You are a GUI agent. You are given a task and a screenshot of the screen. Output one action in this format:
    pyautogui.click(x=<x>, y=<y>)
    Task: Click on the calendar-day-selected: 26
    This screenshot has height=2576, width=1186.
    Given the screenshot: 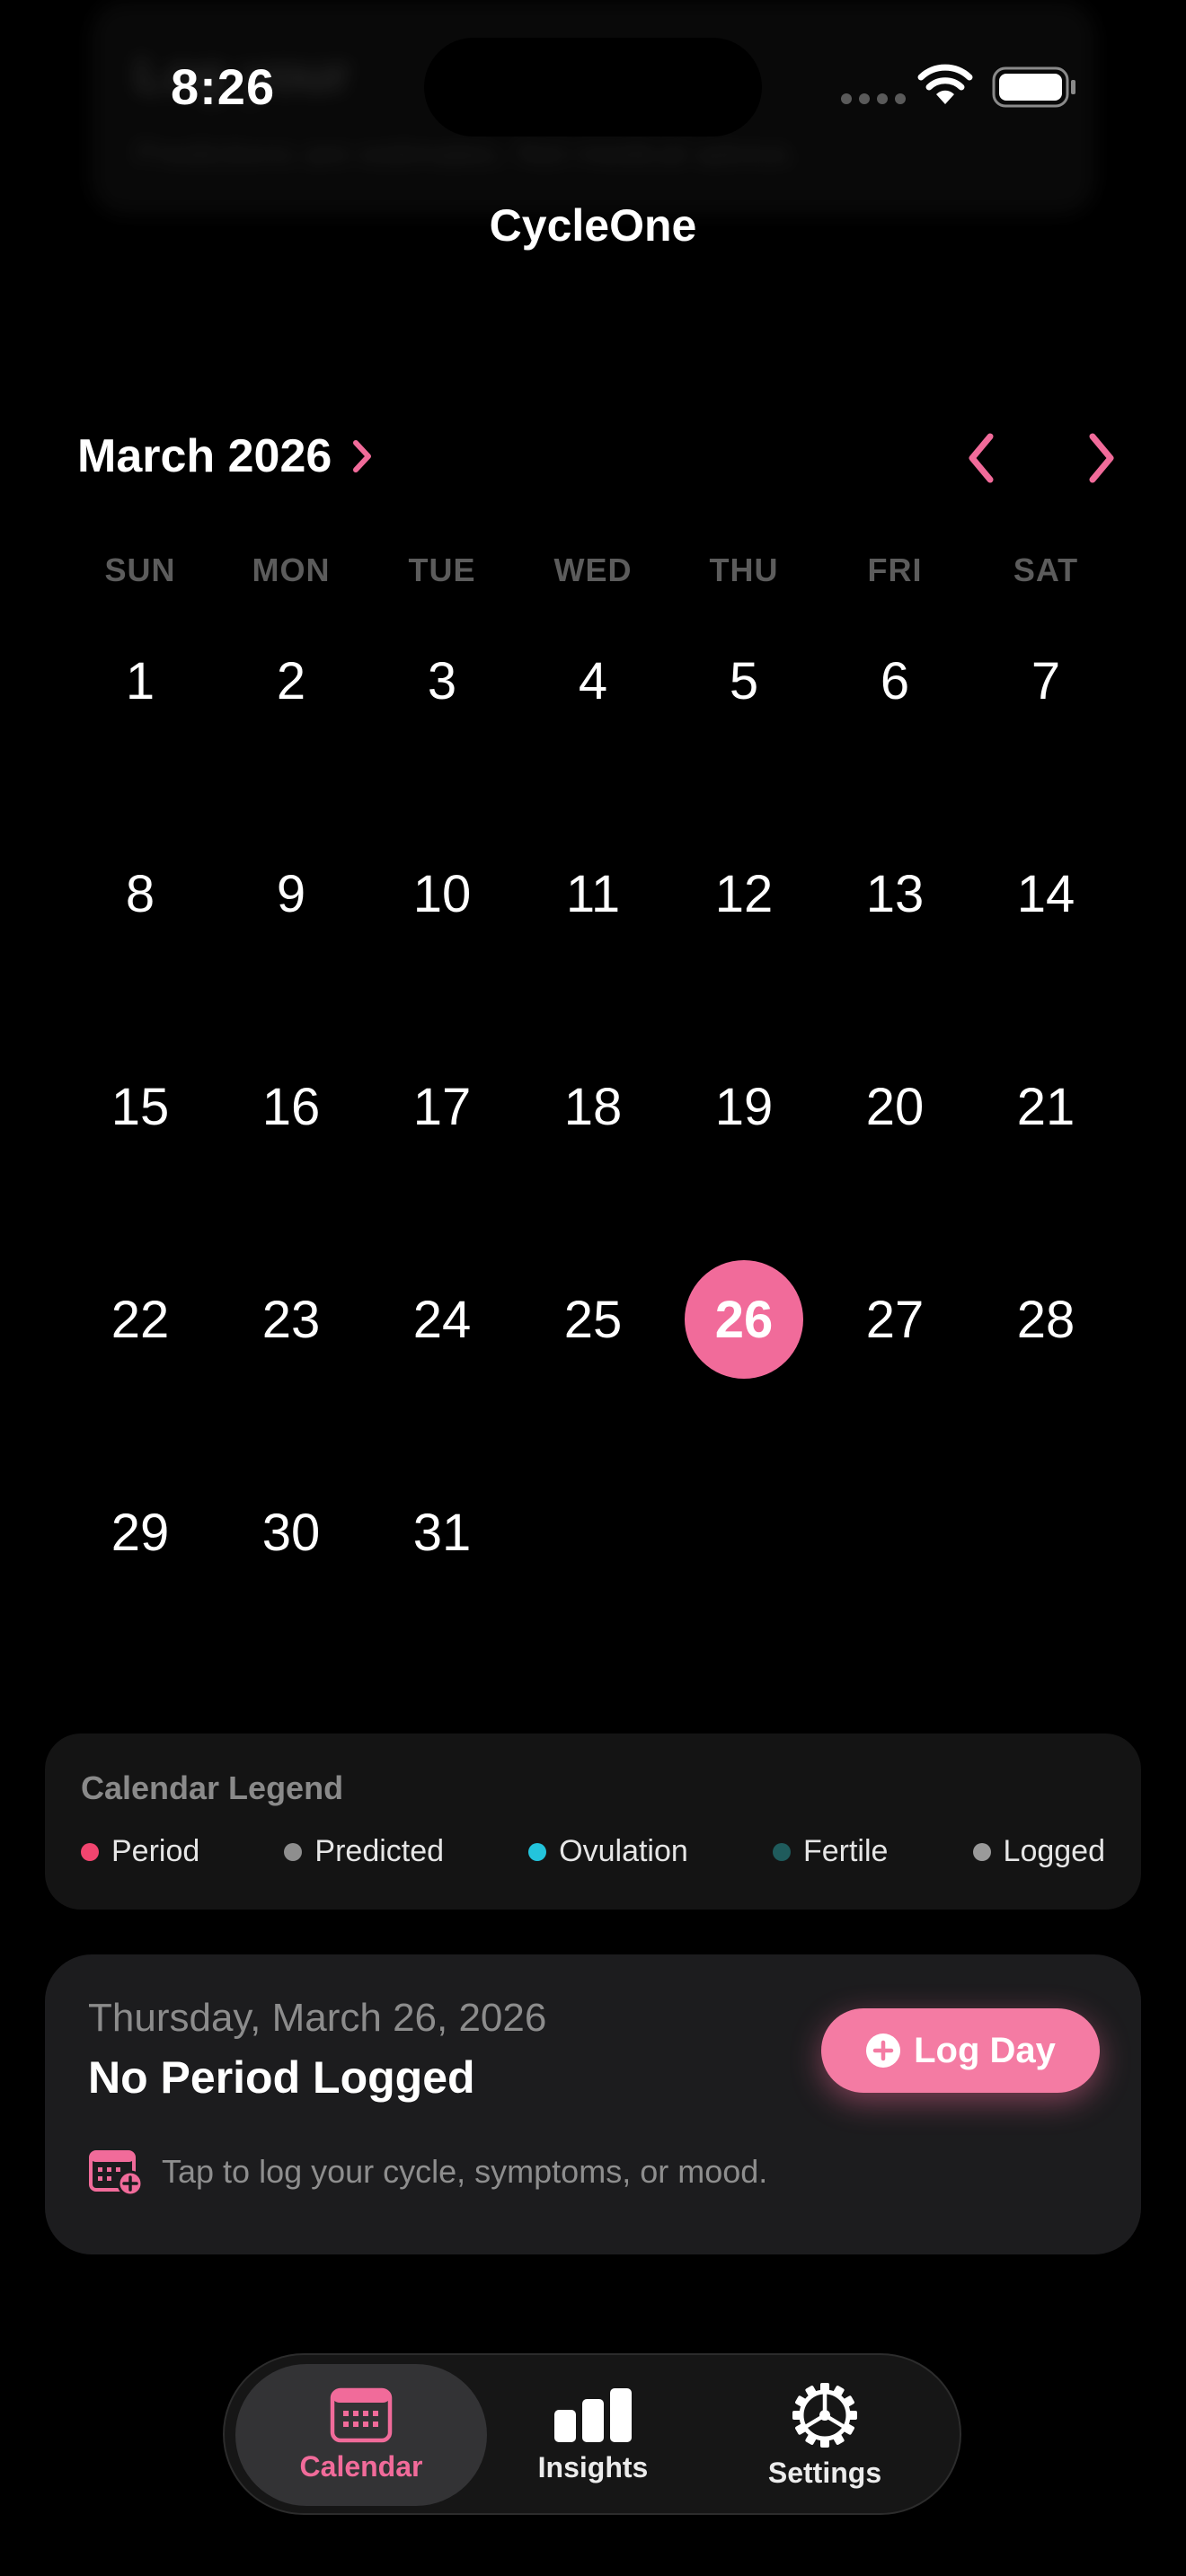 What is the action you would take?
    pyautogui.click(x=743, y=1319)
    